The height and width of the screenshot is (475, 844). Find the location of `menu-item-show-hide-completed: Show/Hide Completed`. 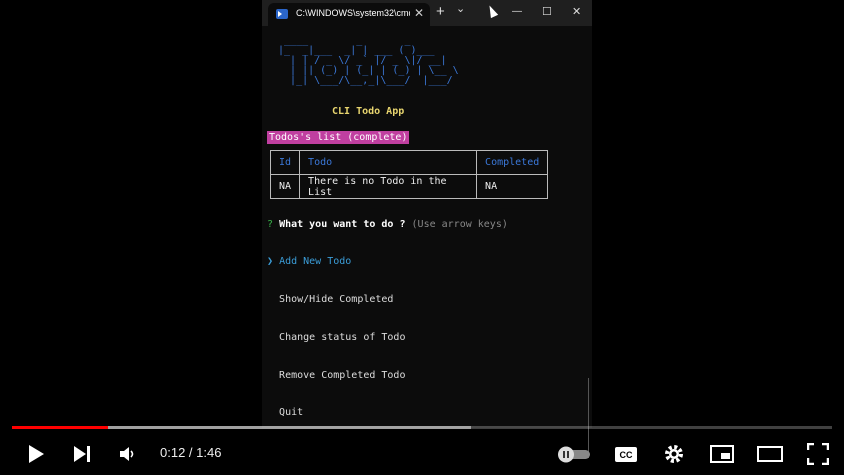

menu-item-show-hide-completed: Show/Hide Completed is located at coordinates (336, 300).